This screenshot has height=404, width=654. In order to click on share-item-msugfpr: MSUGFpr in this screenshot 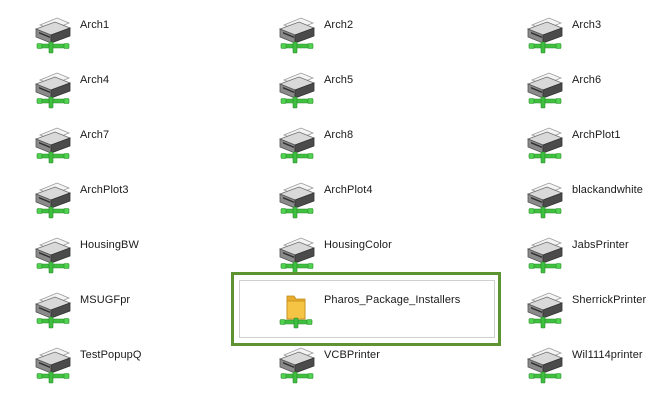, I will do `click(81, 310)`.